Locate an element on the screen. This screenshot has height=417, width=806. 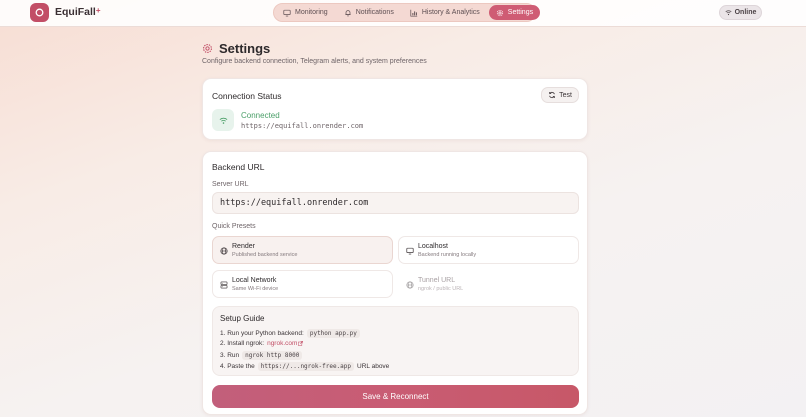
page-title: Settings is located at coordinates (245, 48).